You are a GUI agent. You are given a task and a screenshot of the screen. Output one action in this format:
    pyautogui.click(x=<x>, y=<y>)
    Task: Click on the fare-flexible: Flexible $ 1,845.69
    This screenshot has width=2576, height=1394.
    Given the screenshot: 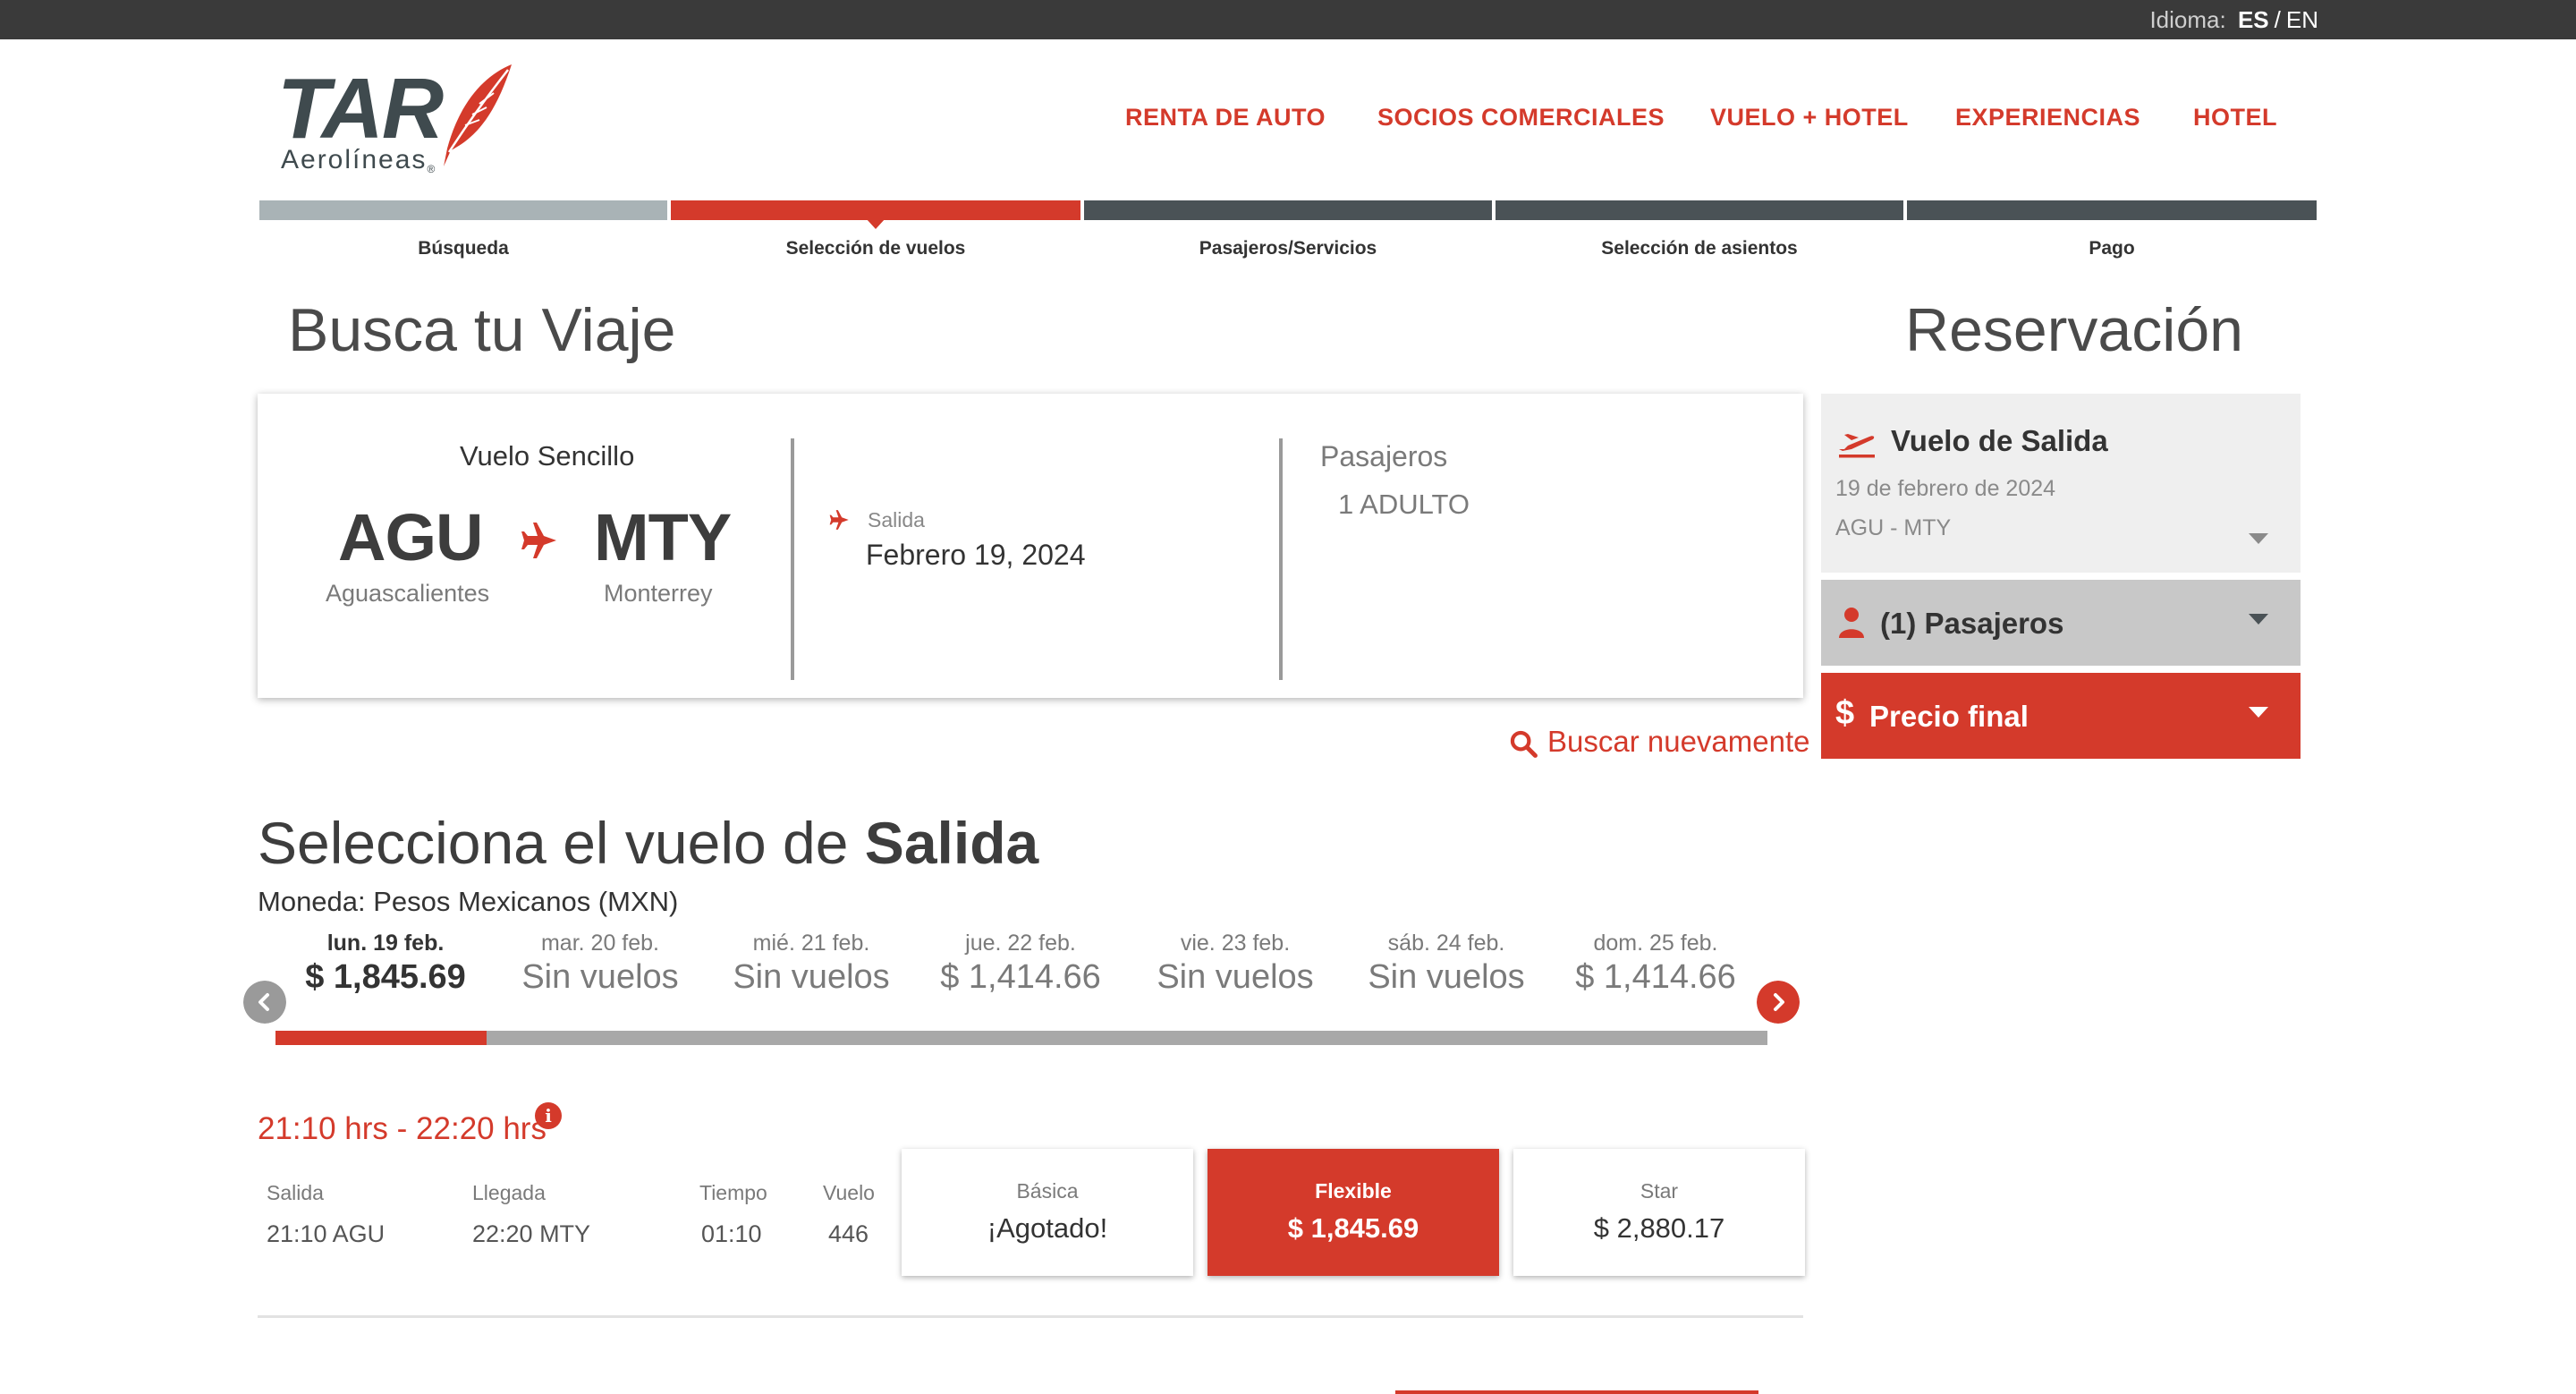 What is the action you would take?
    pyautogui.click(x=1353, y=1212)
    